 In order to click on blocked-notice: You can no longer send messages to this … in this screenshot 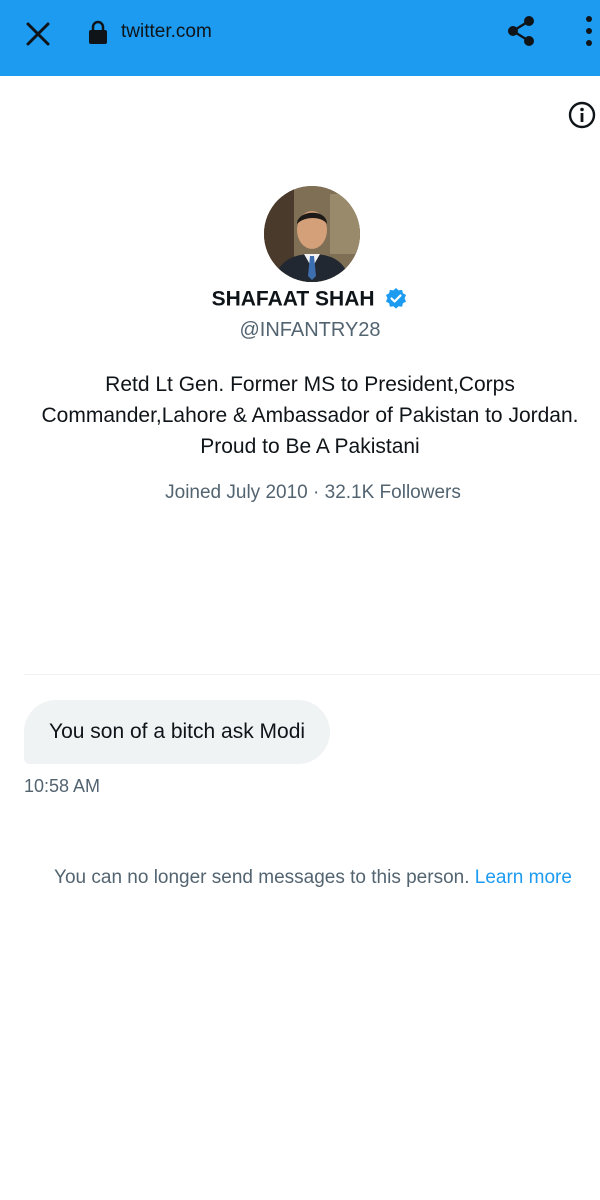, I will do `click(300, 878)`.